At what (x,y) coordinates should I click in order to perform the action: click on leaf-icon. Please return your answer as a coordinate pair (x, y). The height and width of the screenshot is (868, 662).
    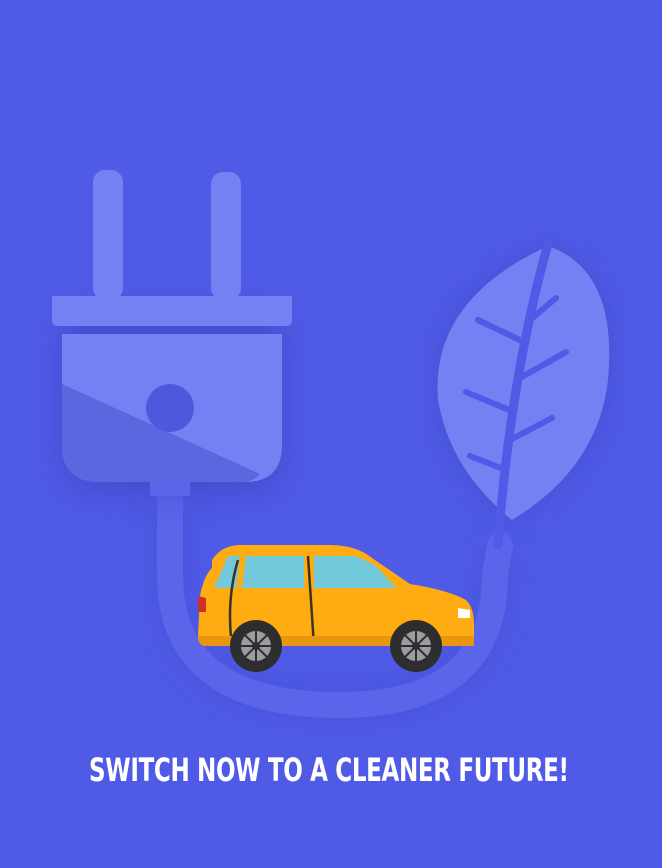
    Looking at the image, I should click on (523, 394).